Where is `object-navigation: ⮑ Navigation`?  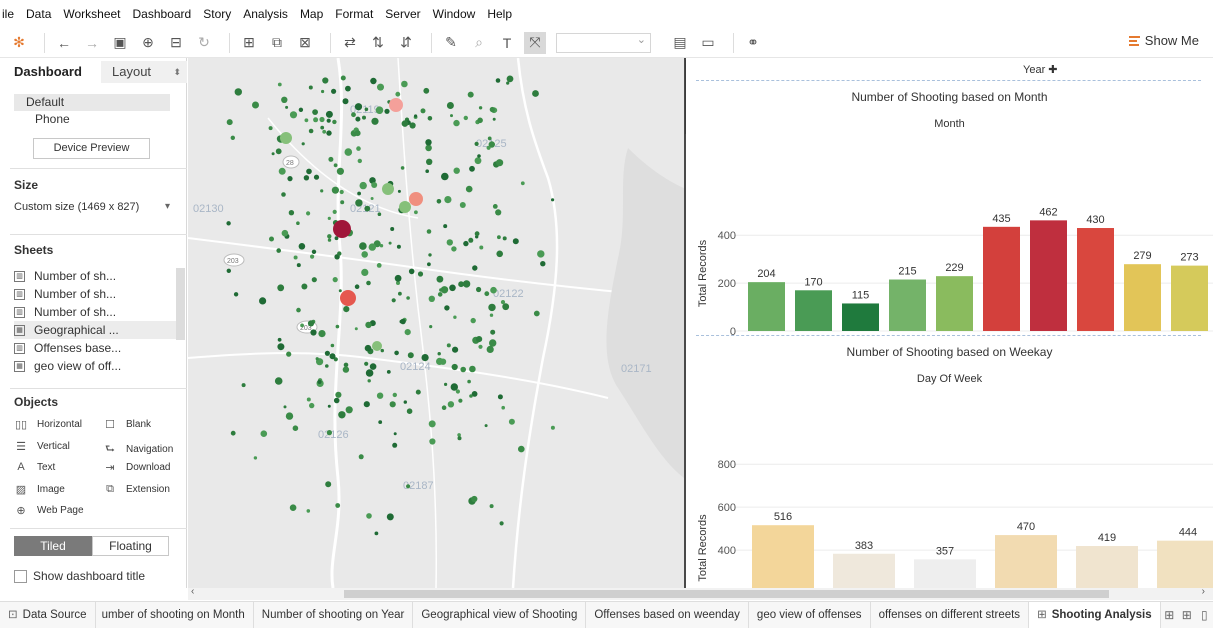
object-navigation: ⮑ Navigation is located at coordinates (138, 449).